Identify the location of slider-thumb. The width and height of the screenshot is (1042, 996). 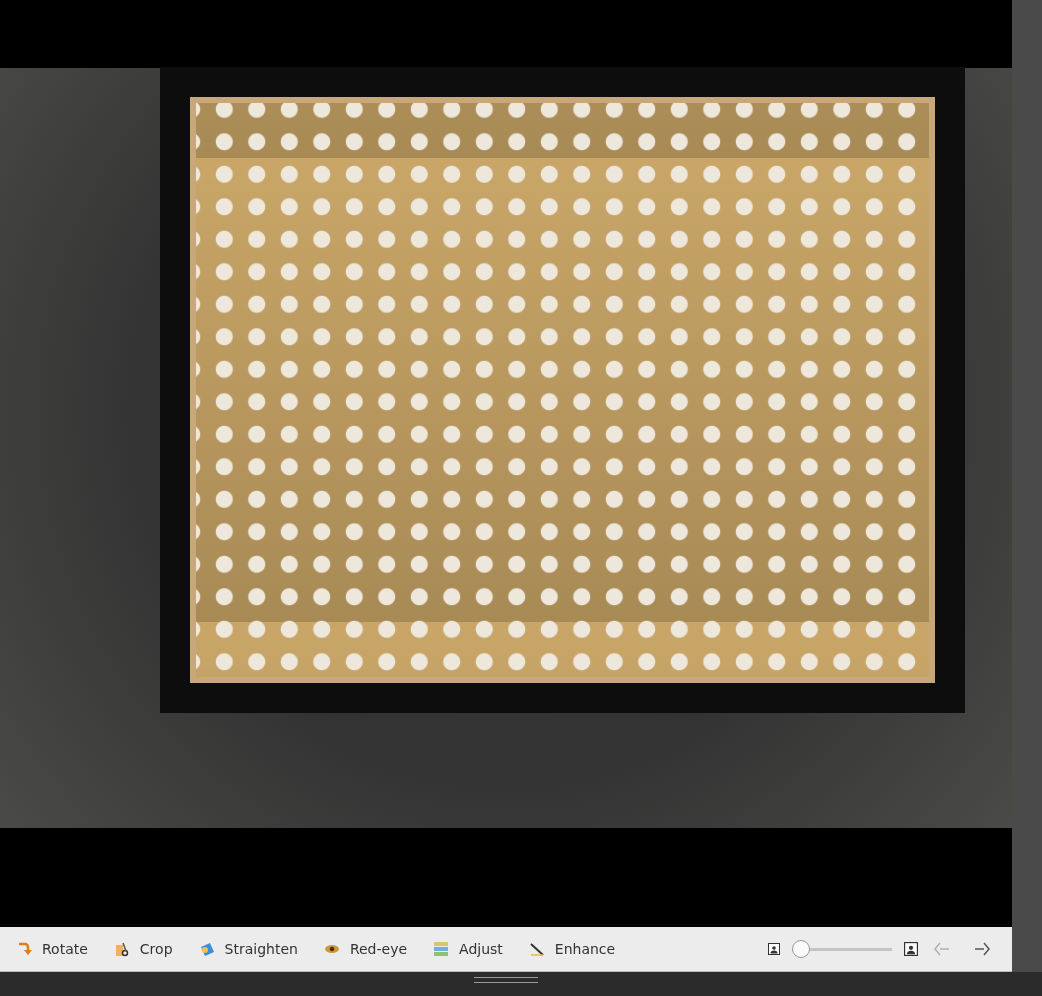
(801, 949).